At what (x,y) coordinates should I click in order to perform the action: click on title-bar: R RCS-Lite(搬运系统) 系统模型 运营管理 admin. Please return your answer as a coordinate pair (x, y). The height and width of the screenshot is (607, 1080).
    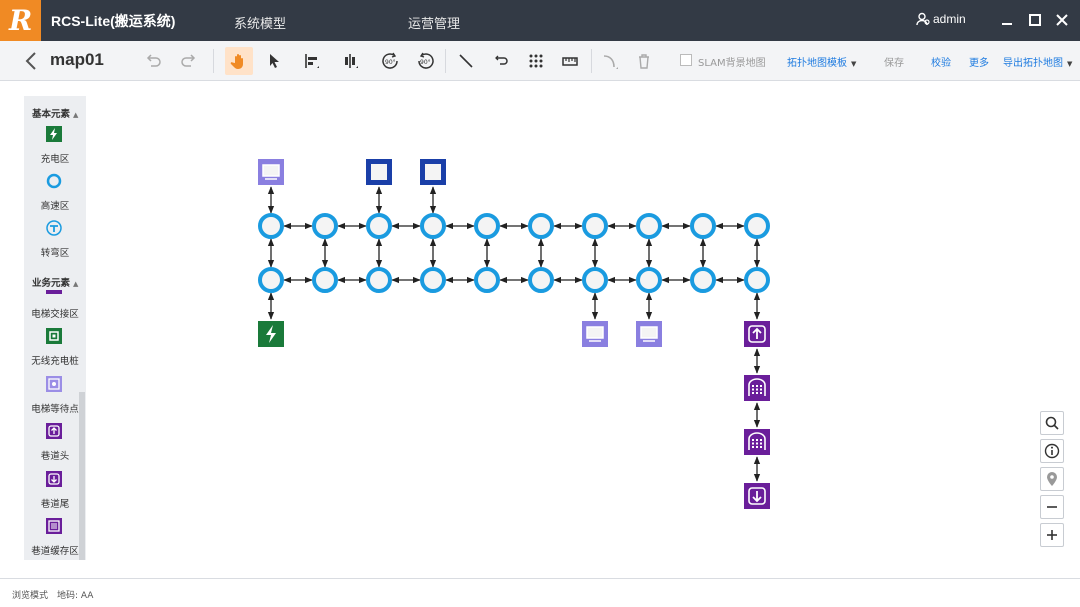
    Looking at the image, I should click on (540, 20).